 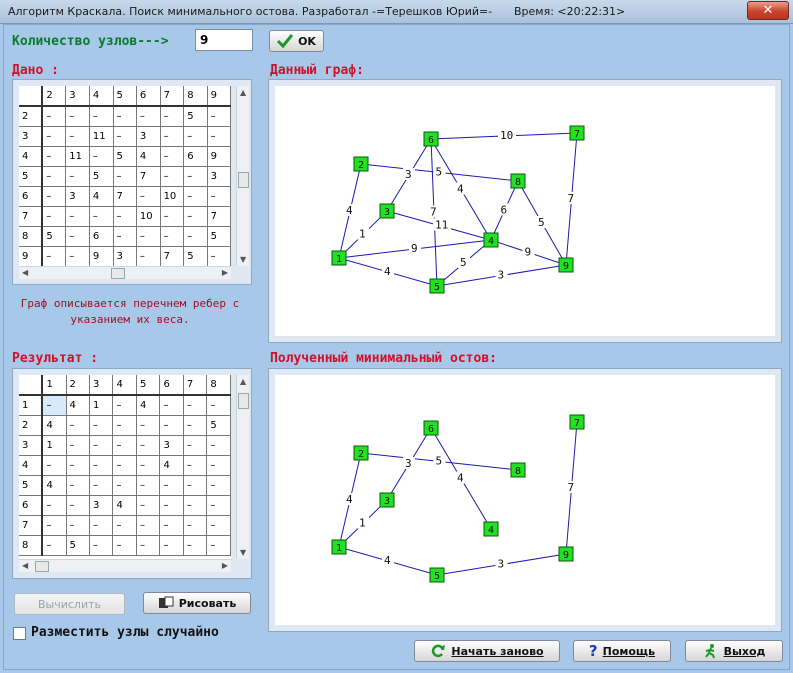 I want to click on restart-button: Начать заново, so click(x=487, y=651).